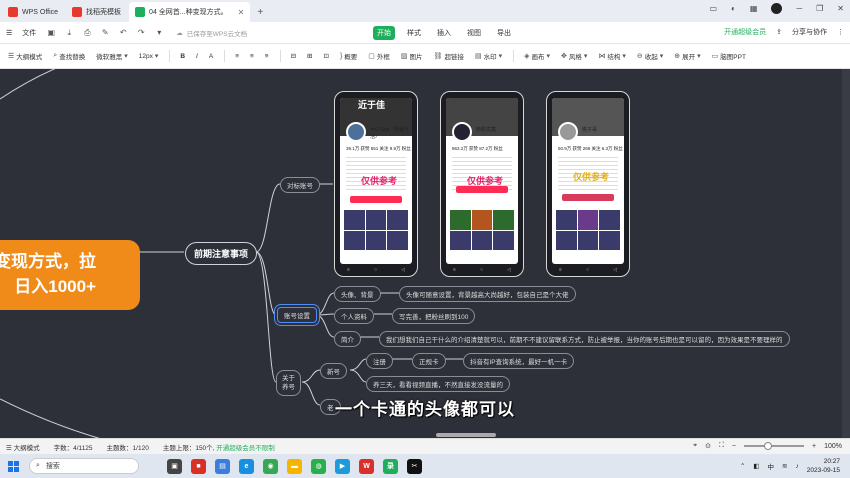 The height and width of the screenshot is (478, 850). I want to click on font-color-button: A, so click(211, 56).